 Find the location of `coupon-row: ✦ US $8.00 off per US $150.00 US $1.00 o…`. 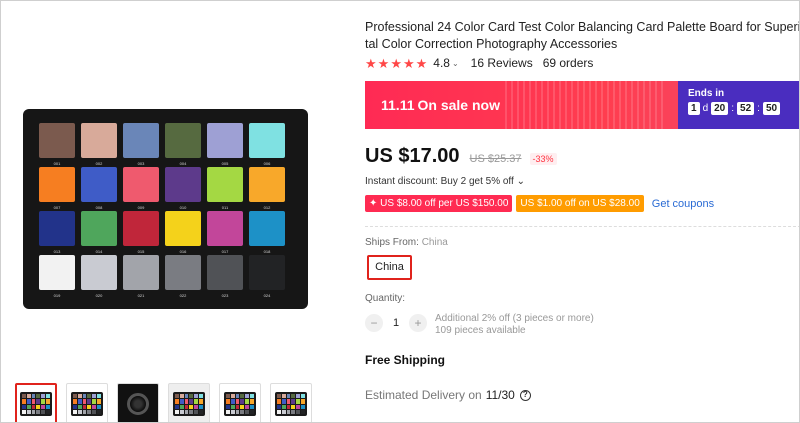

coupon-row: ✦ US $8.00 off per US $150.00 US $1.00 o… is located at coordinates (539, 203).